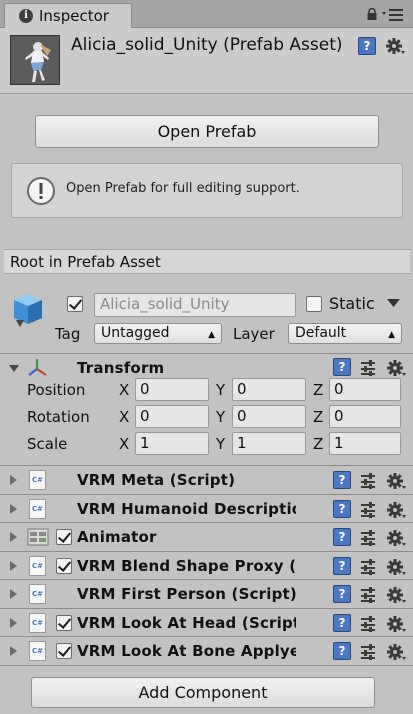 The height and width of the screenshot is (714, 413). Describe the element at coordinates (269, 443) in the screenshot. I see `scale-y-field: 1` at that location.